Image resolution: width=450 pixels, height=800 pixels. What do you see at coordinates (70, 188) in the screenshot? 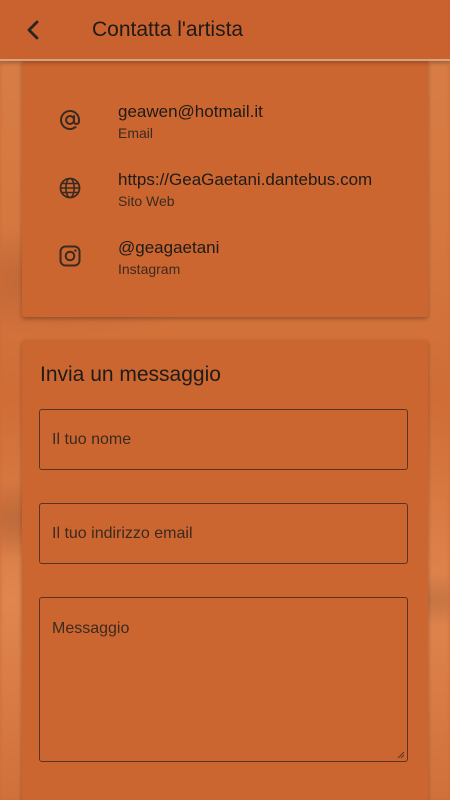
I see `globe-icon` at bounding box center [70, 188].